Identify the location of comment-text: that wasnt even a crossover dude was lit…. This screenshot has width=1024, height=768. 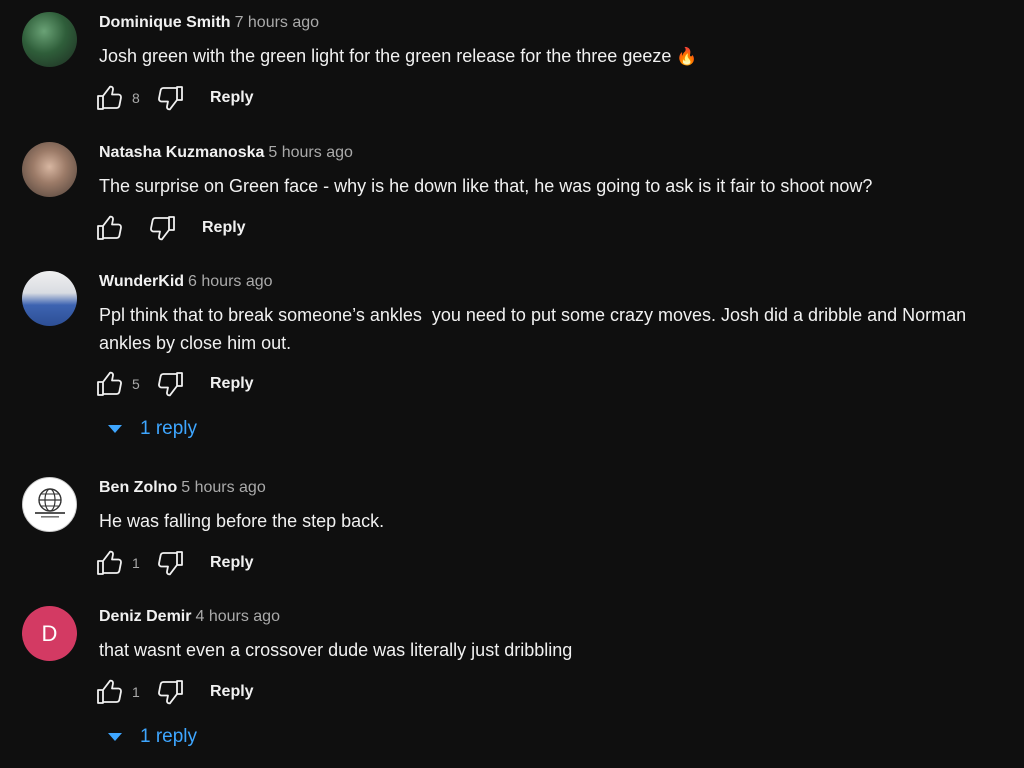
(336, 650).